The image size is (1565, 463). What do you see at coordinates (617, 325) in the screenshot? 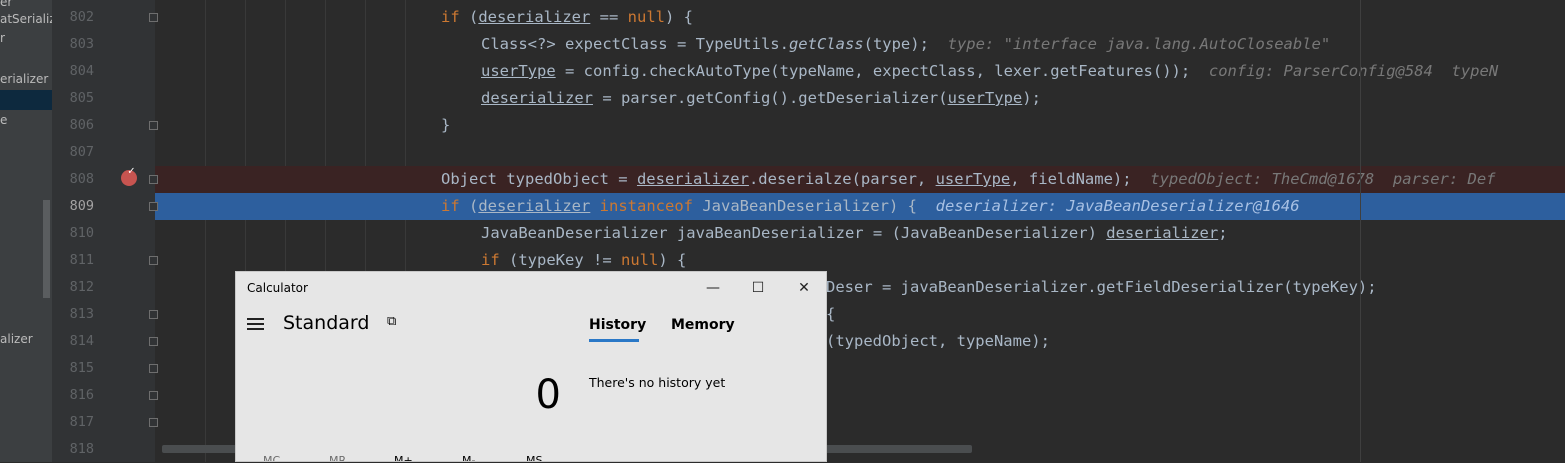
I see `tab-history: History` at bounding box center [617, 325].